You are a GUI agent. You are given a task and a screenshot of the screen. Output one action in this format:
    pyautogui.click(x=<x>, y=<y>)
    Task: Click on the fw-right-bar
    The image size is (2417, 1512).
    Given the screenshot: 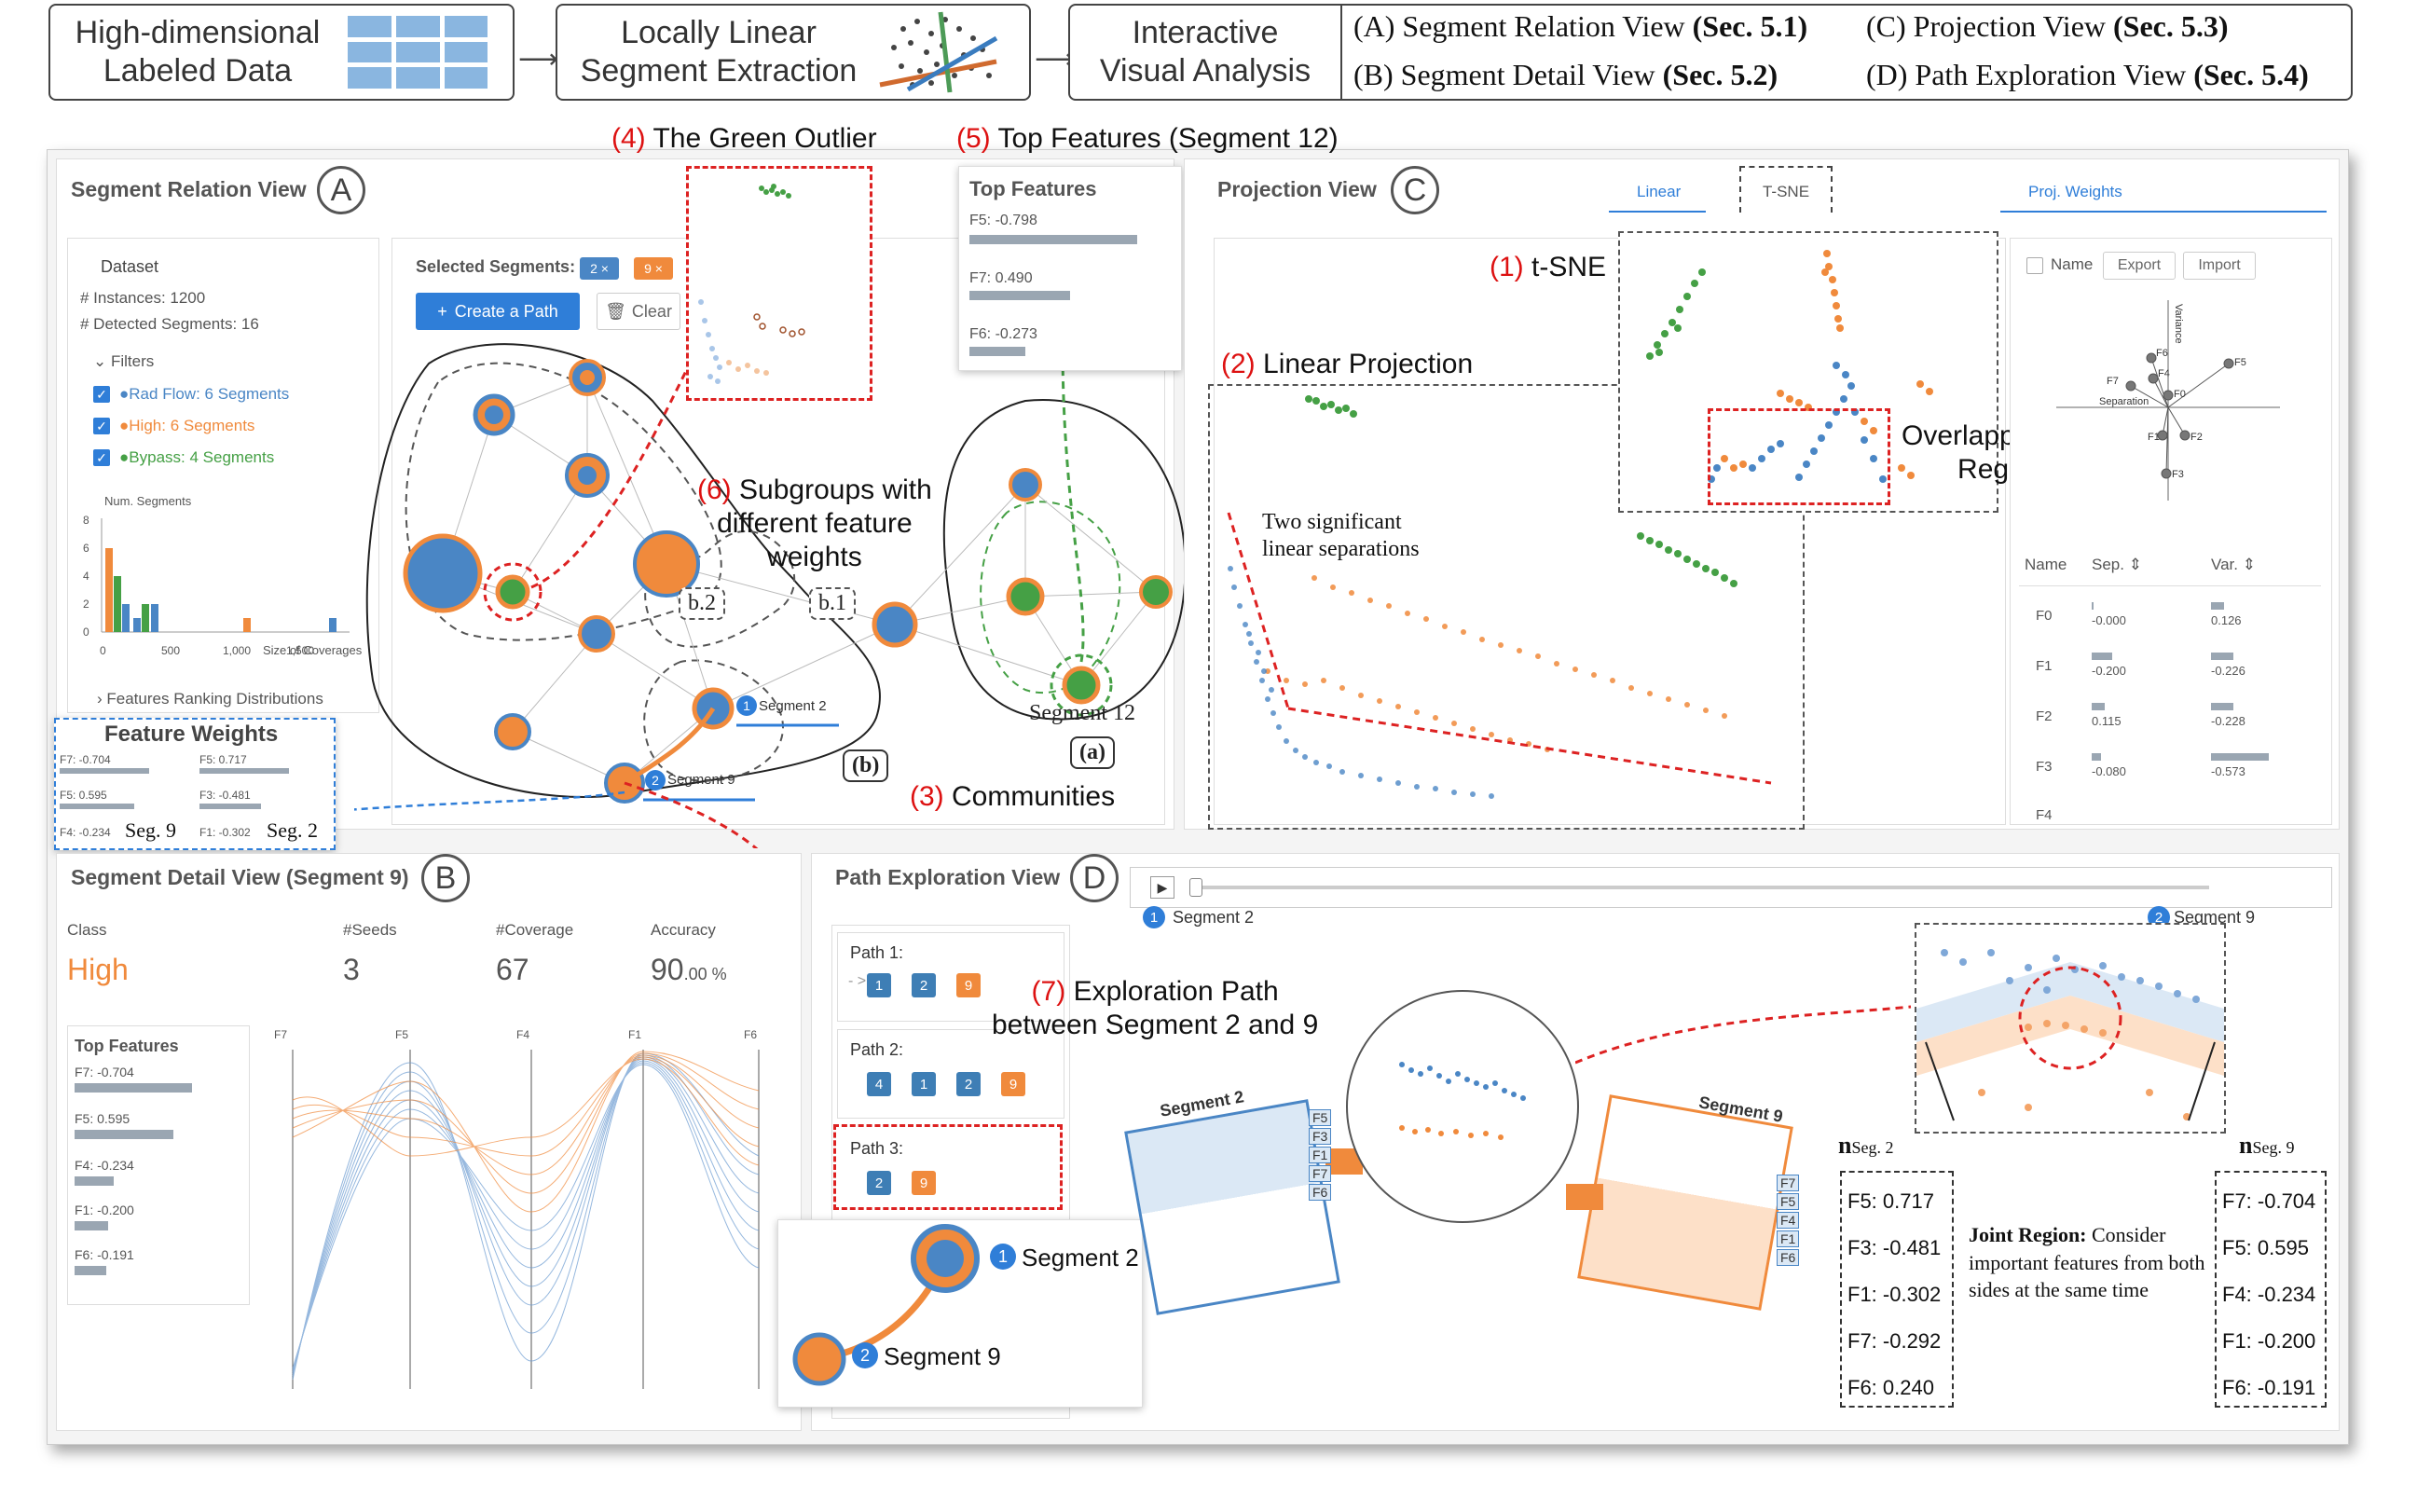 What is the action you would take?
    pyautogui.click(x=244, y=771)
    